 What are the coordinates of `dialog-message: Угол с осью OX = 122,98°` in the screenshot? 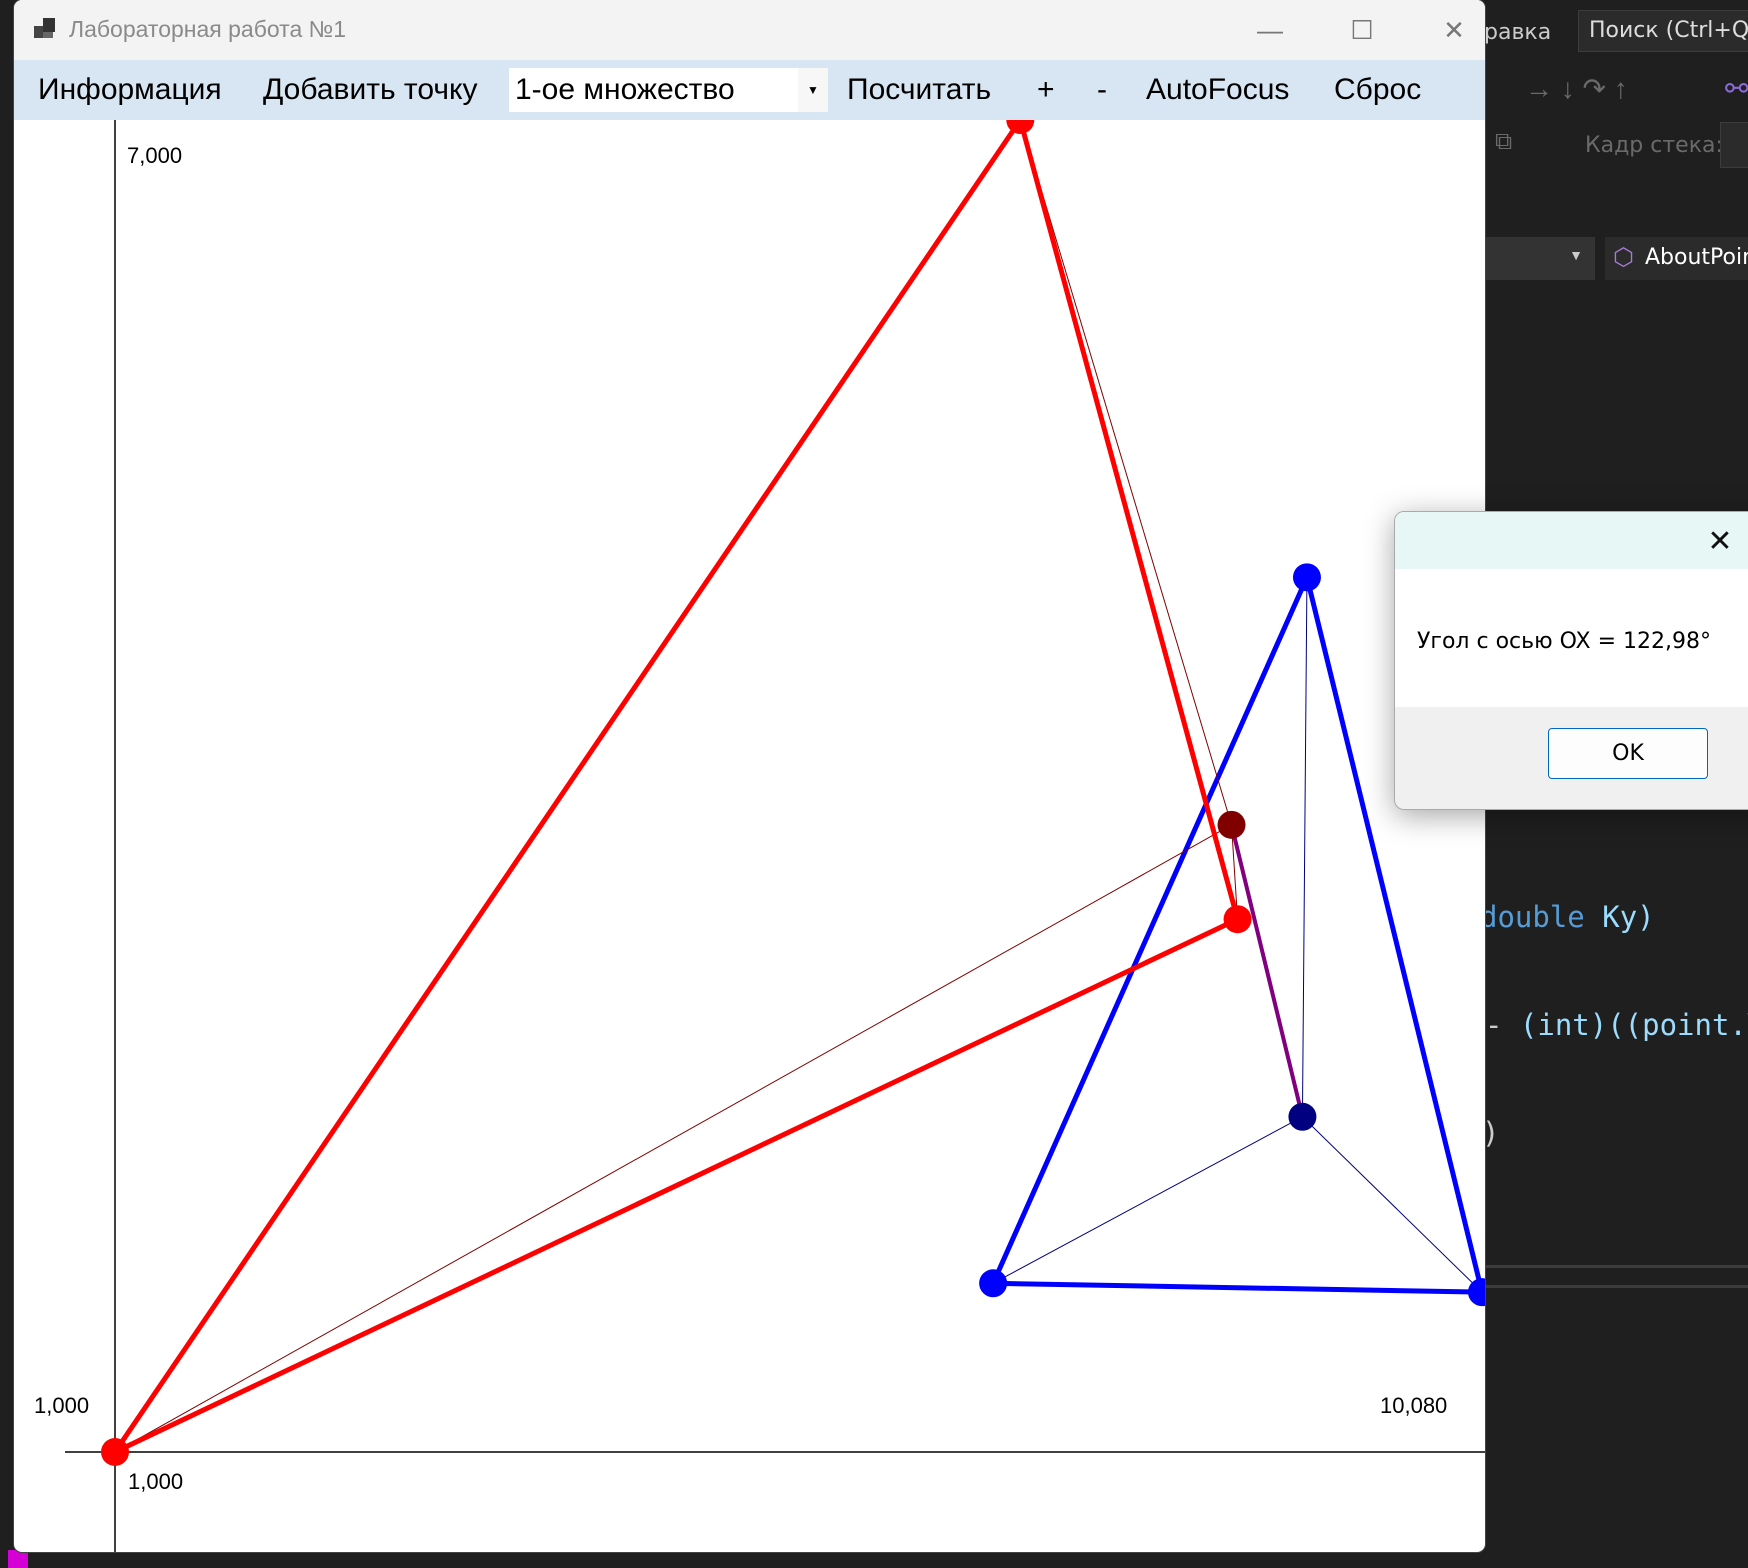 It's located at (1564, 641).